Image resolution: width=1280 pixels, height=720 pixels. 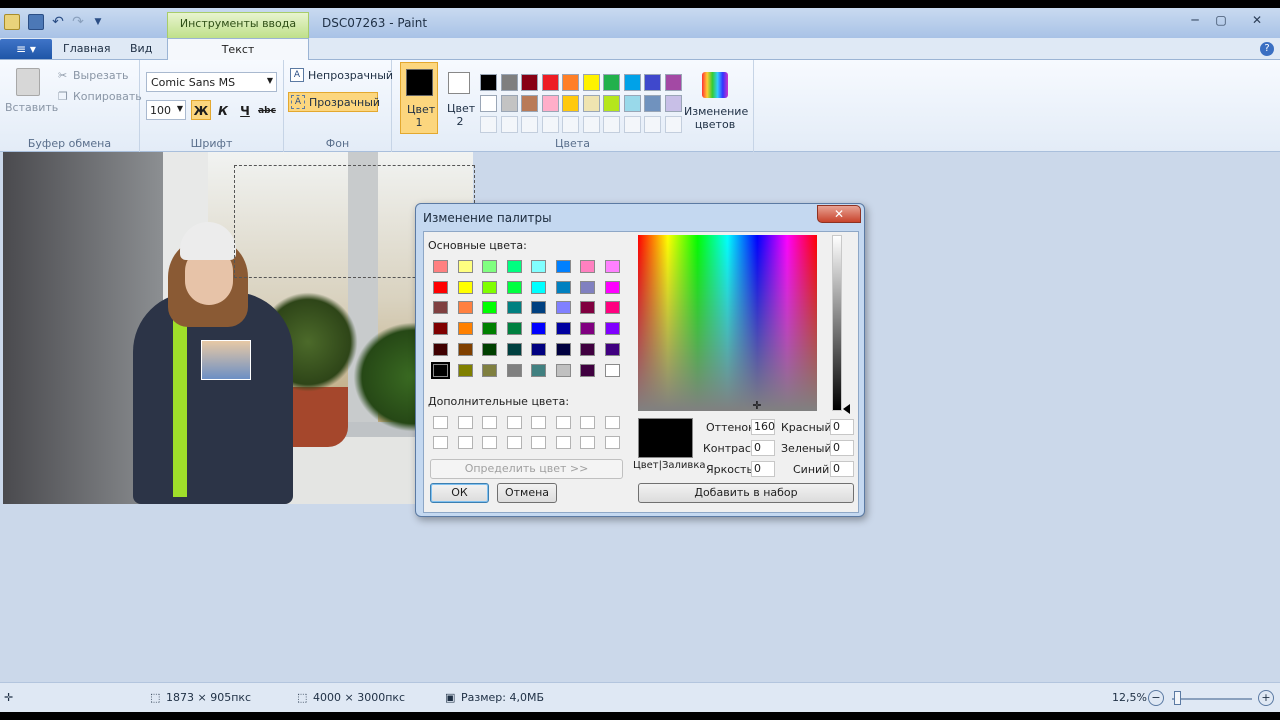 What do you see at coordinates (716, 118) in the screenshot?
I see `edit-colors-button: Изменение цветов` at bounding box center [716, 118].